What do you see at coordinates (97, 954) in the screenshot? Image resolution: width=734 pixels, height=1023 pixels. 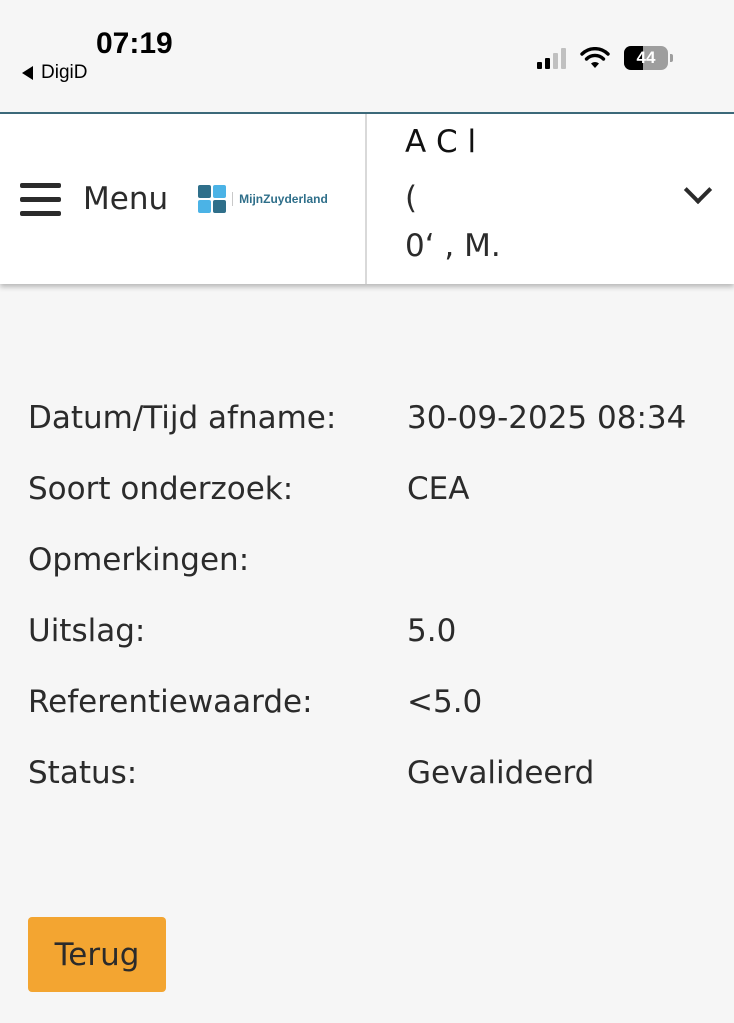 I see `back-button: Terug` at bounding box center [97, 954].